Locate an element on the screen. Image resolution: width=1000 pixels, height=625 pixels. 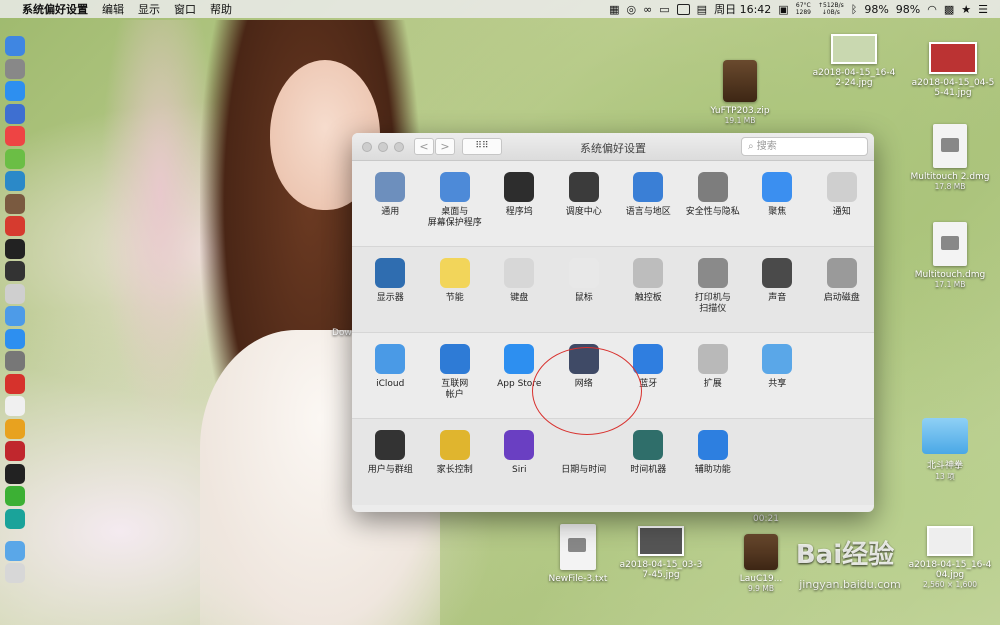
battery-percent-2: 98% is located at coordinates (908, 9).